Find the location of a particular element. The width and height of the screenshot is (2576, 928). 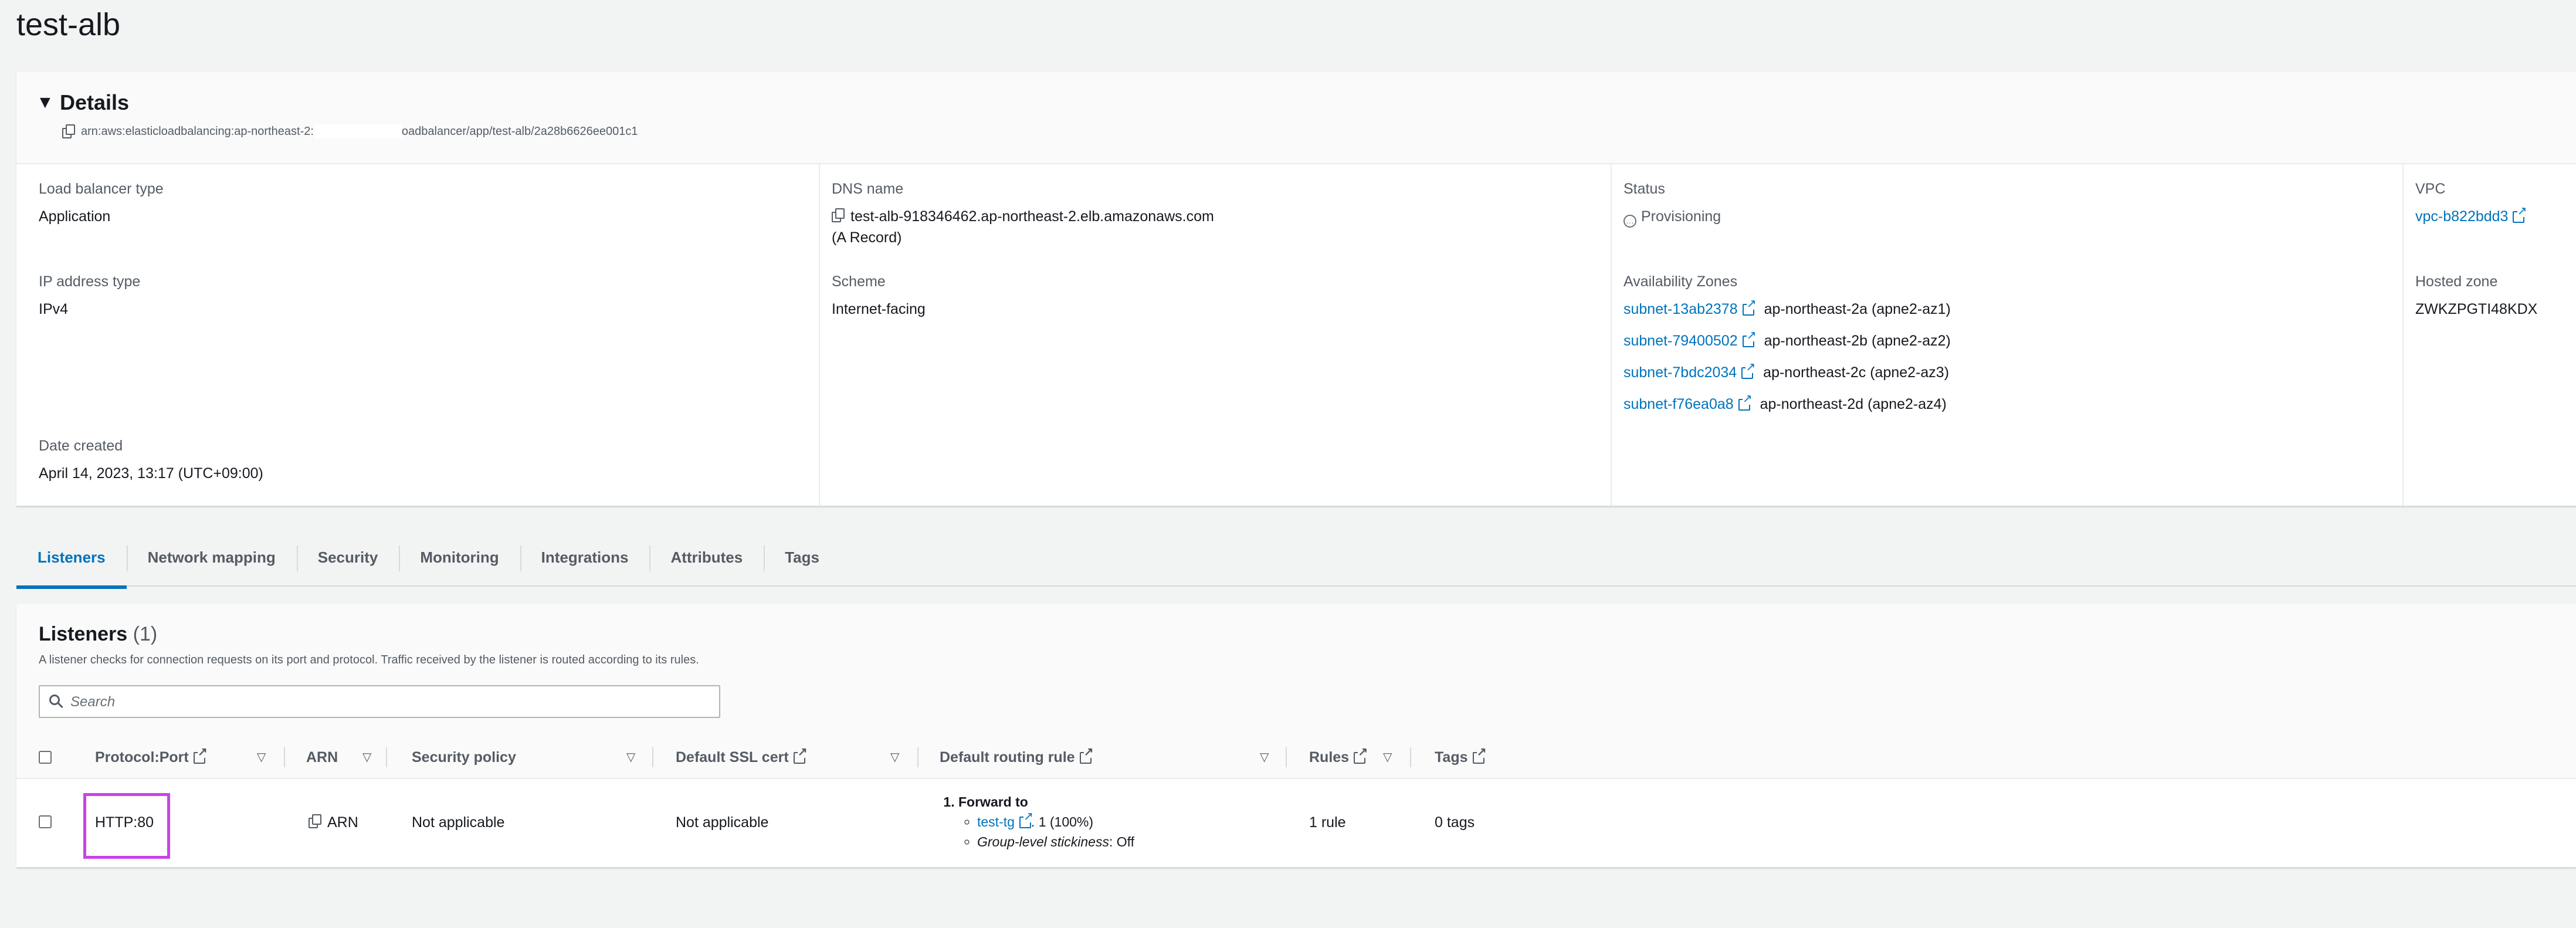

target-group-item: test-tg : 1 (100%) is located at coordinates (1055, 821).